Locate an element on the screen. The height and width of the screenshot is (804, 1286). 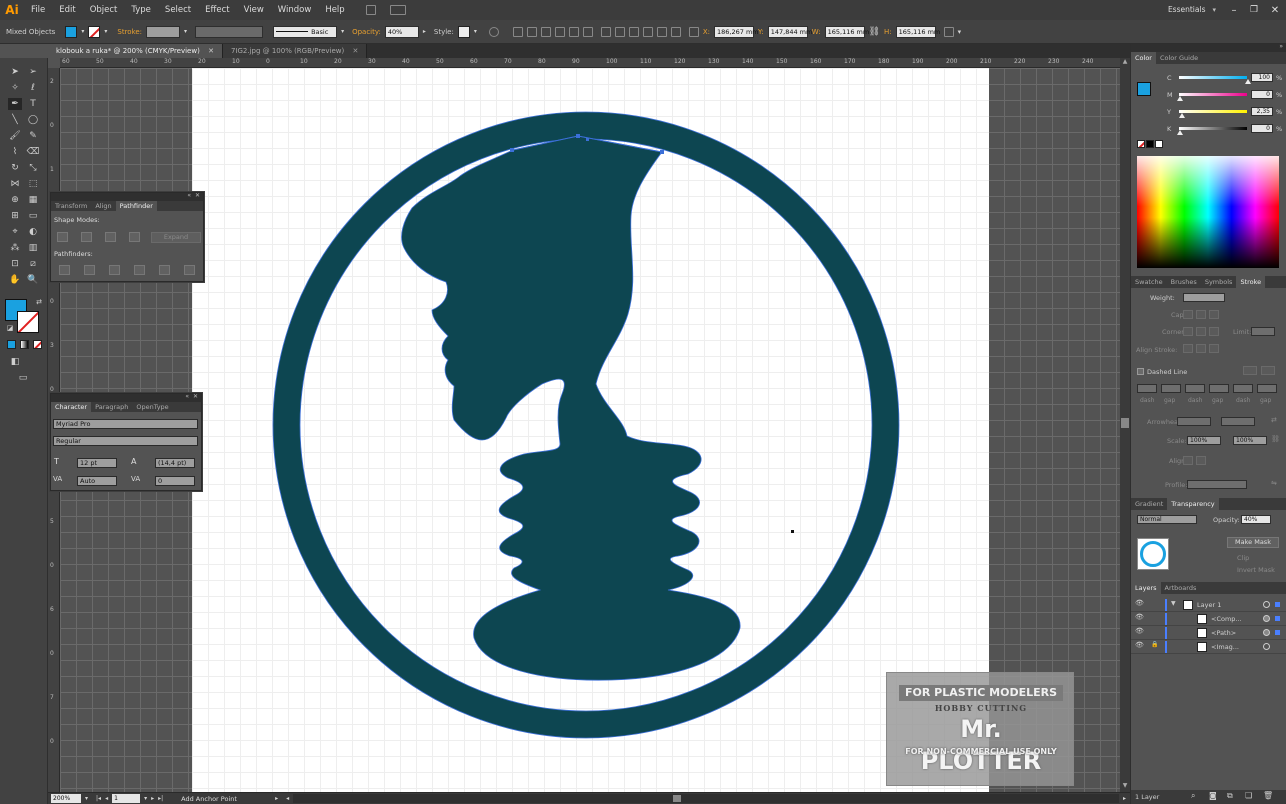
tab-color: Color is located at coordinates (1143, 58).